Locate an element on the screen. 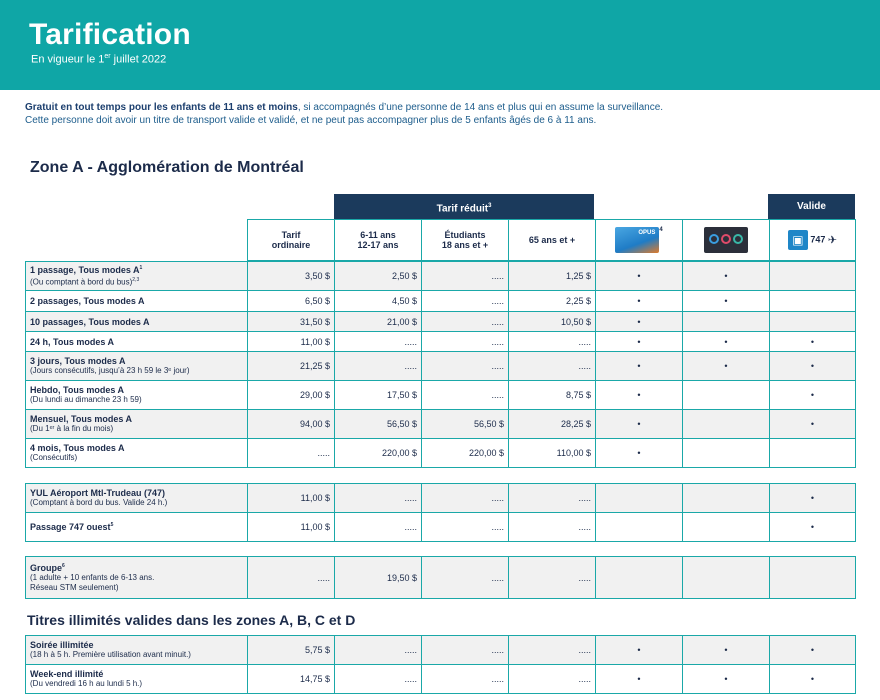  fare-note-2: Réseau STM seulement) is located at coordinates (74, 587).